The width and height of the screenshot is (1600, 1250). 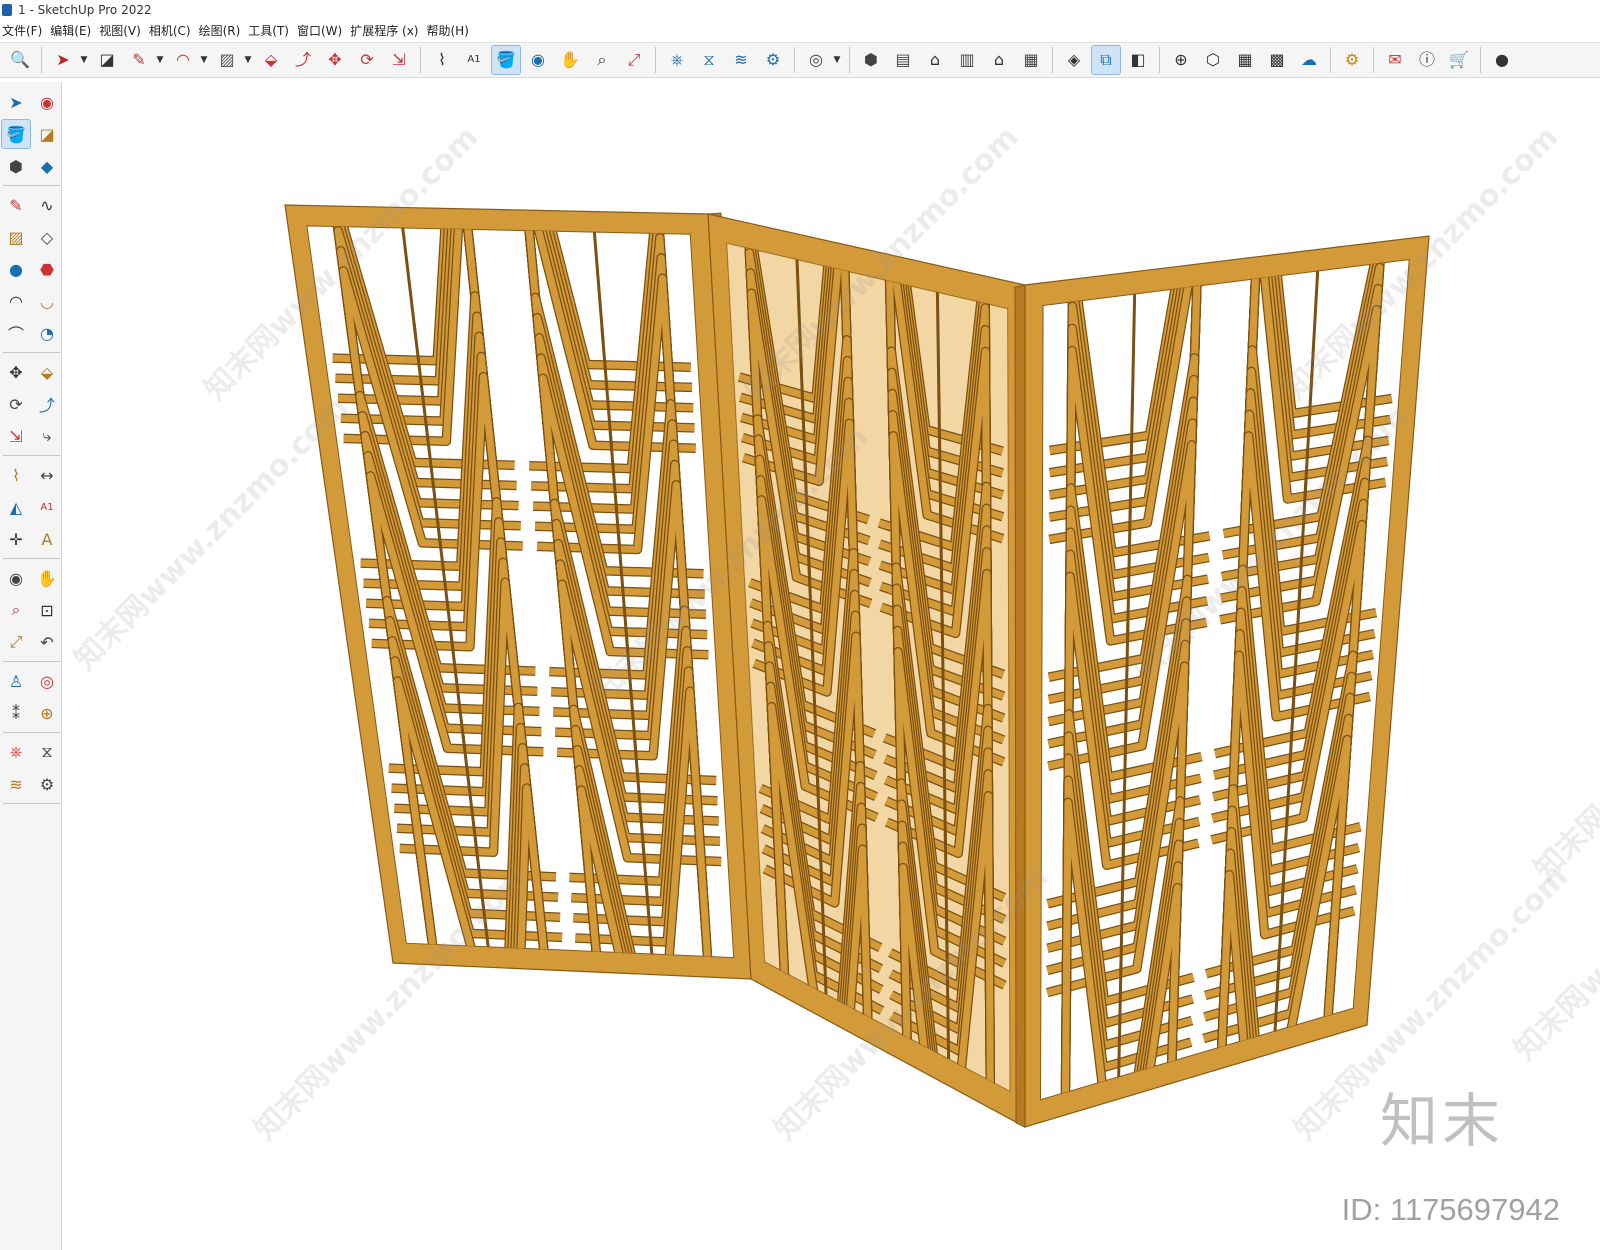 What do you see at coordinates (47, 205) in the screenshot?
I see `freehand-icon: ∿` at bounding box center [47, 205].